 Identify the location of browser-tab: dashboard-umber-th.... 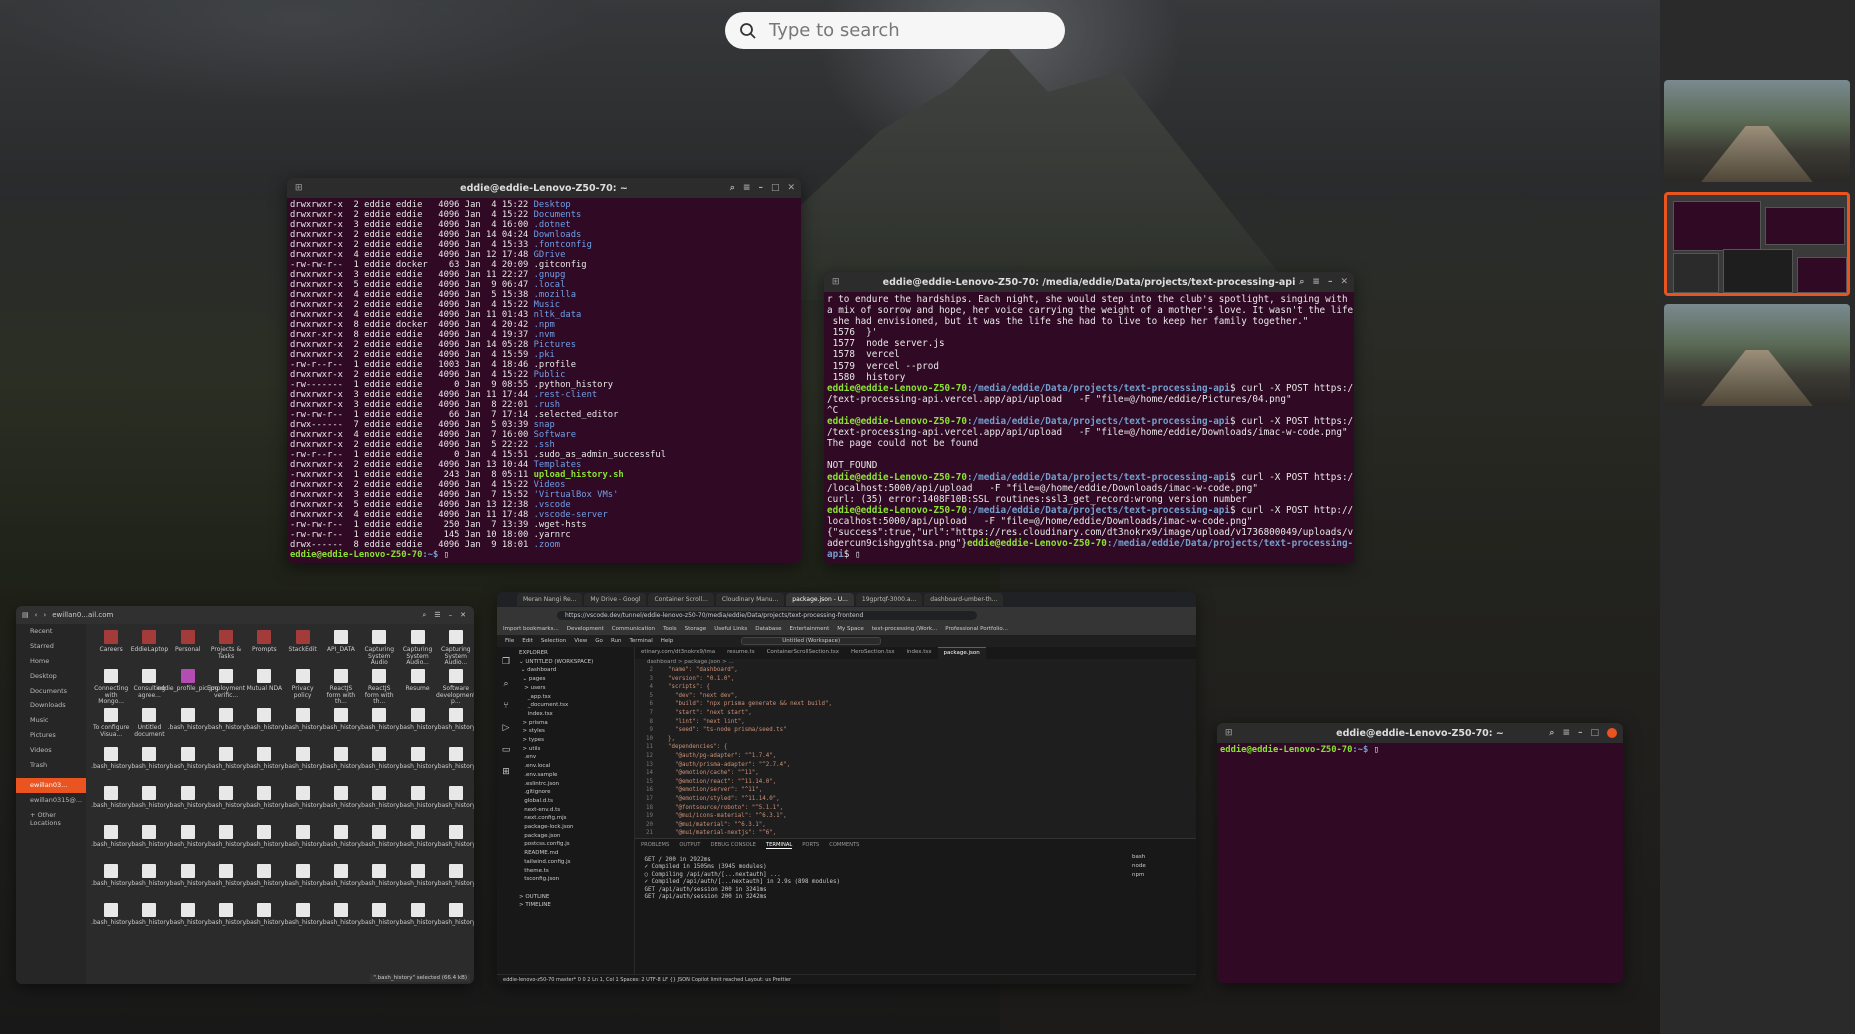
(964, 599).